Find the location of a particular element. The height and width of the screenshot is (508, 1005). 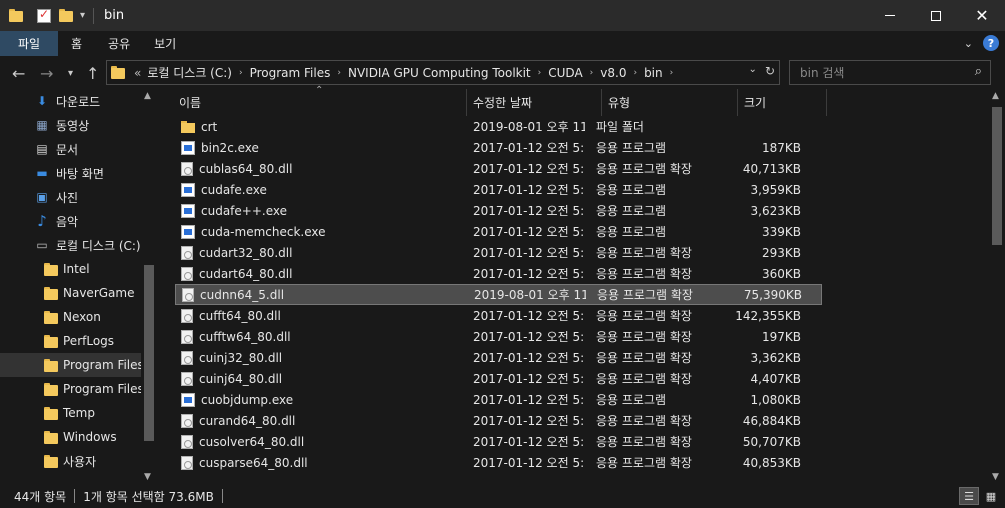

picture-icon: ▣ is located at coordinates (42, 197).